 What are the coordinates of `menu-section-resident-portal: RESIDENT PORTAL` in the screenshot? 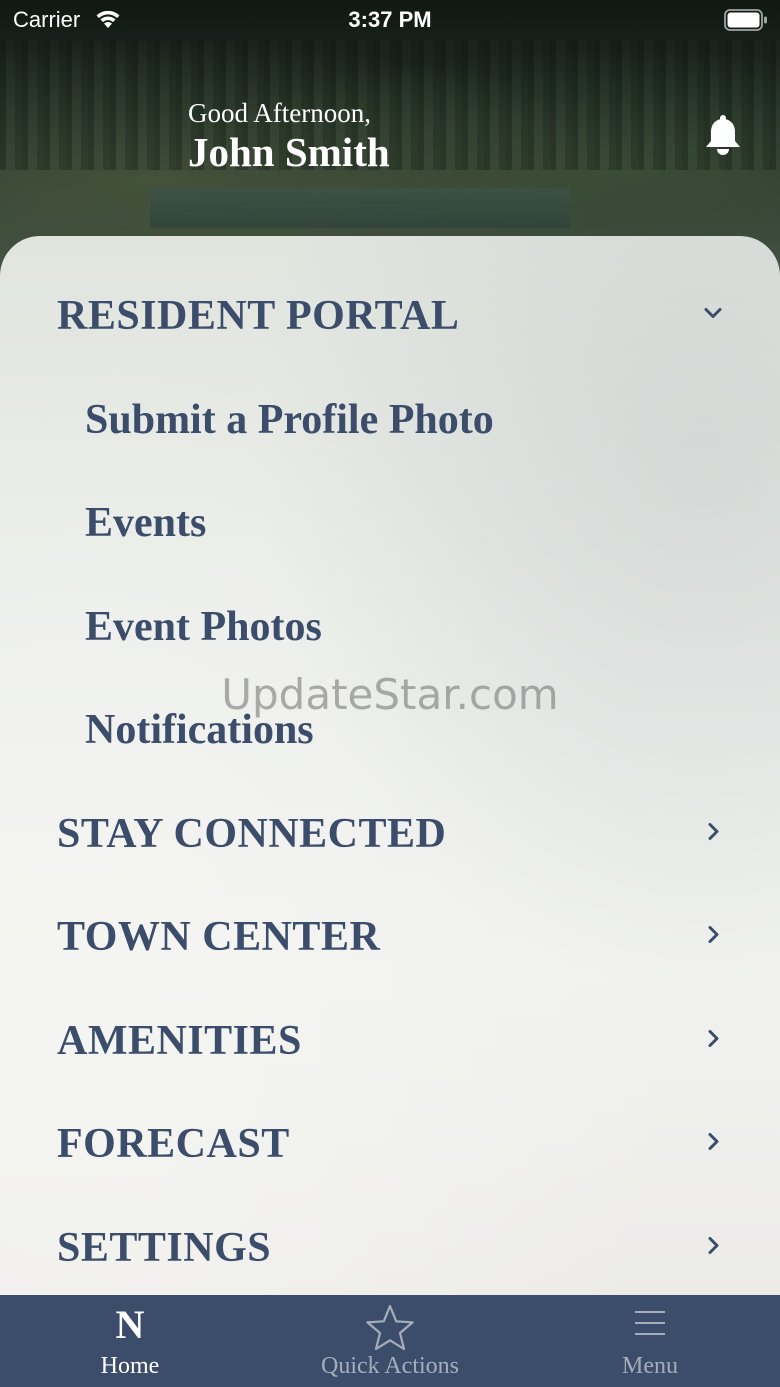 It's located at (390, 316).